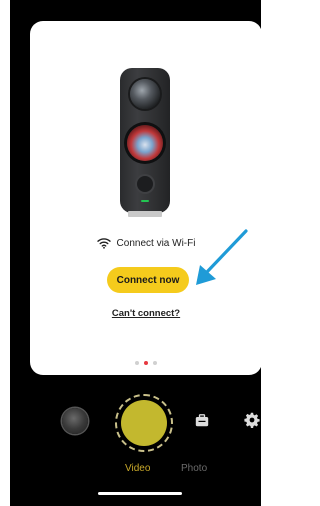 Image resolution: width=320 pixels, height=506 pixels. What do you see at coordinates (145, 201) in the screenshot?
I see `camera-status-led` at bounding box center [145, 201].